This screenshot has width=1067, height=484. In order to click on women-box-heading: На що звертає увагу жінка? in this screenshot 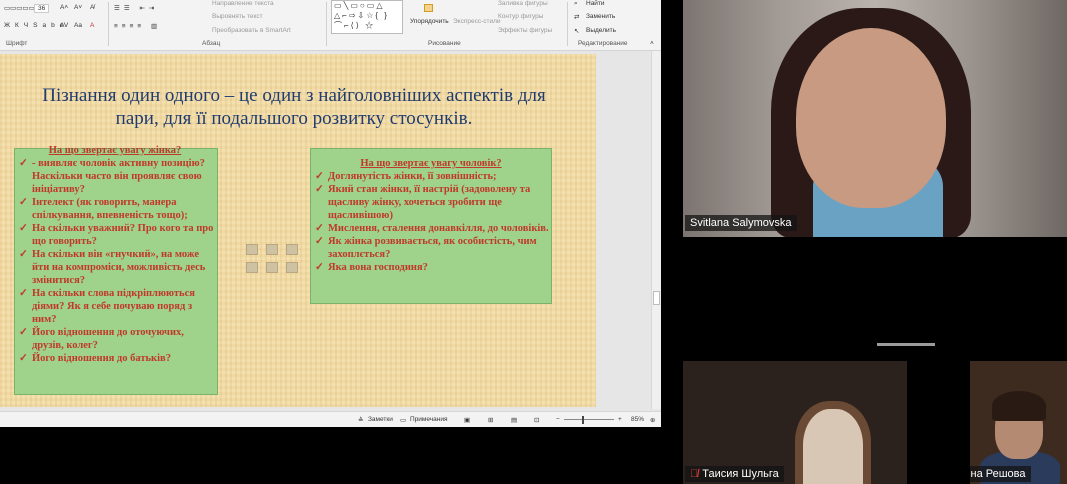, I will do `click(115, 150)`.